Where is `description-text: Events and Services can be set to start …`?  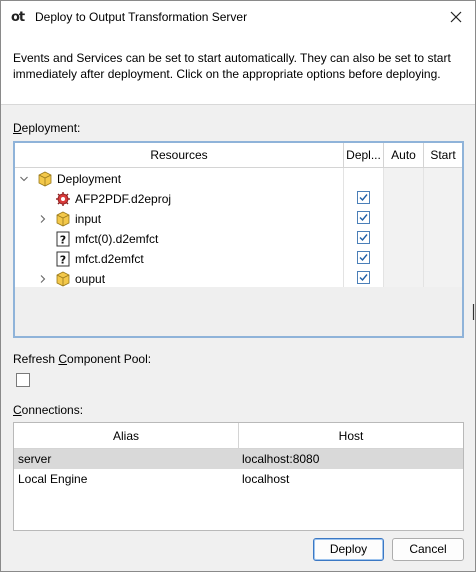 description-text: Events and Services can be set to start … is located at coordinates (232, 66).